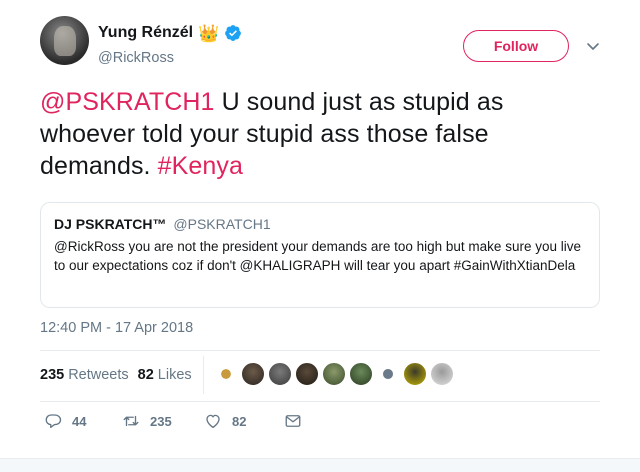  What do you see at coordinates (320, 465) in the screenshot?
I see `footer-bar` at bounding box center [320, 465].